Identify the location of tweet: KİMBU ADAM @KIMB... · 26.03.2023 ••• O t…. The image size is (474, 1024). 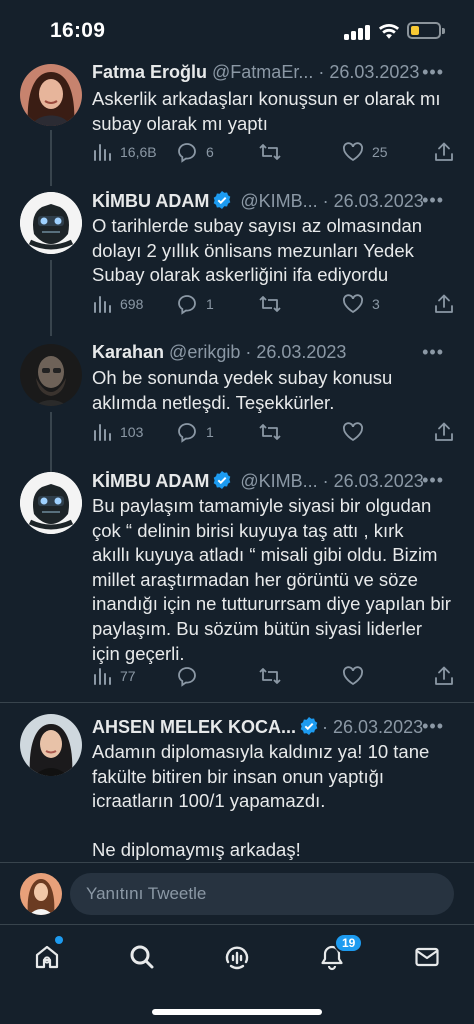
(237, 261).